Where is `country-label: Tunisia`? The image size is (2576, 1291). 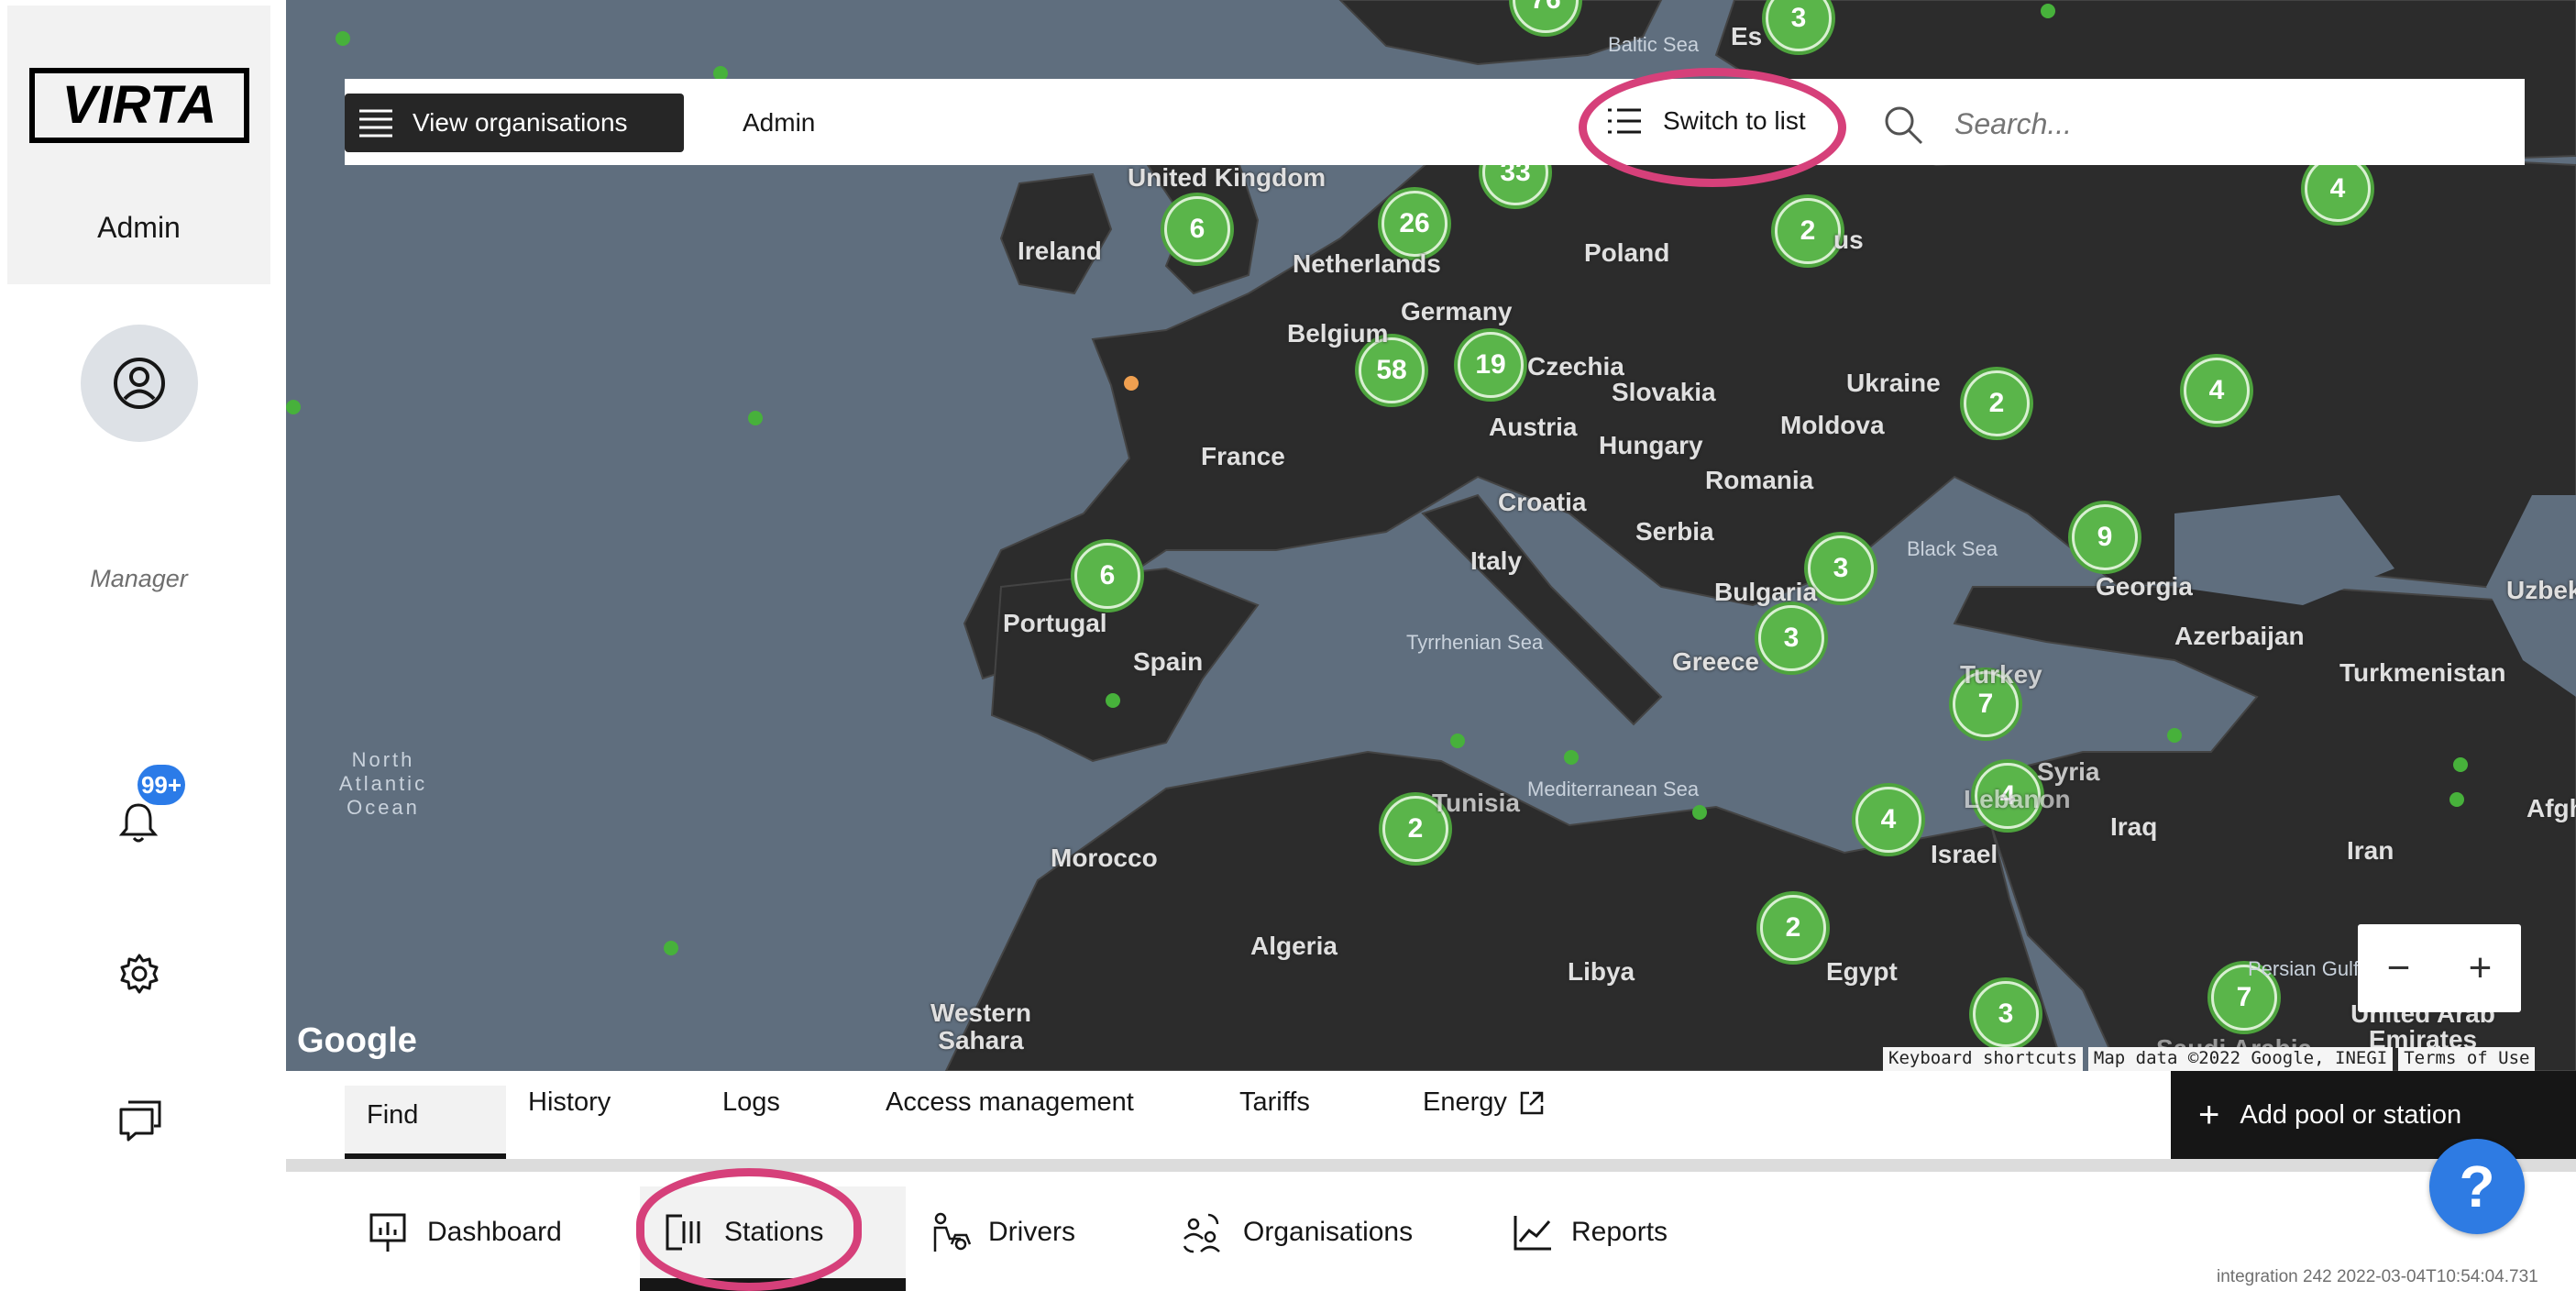 country-label: Tunisia is located at coordinates (1476, 803).